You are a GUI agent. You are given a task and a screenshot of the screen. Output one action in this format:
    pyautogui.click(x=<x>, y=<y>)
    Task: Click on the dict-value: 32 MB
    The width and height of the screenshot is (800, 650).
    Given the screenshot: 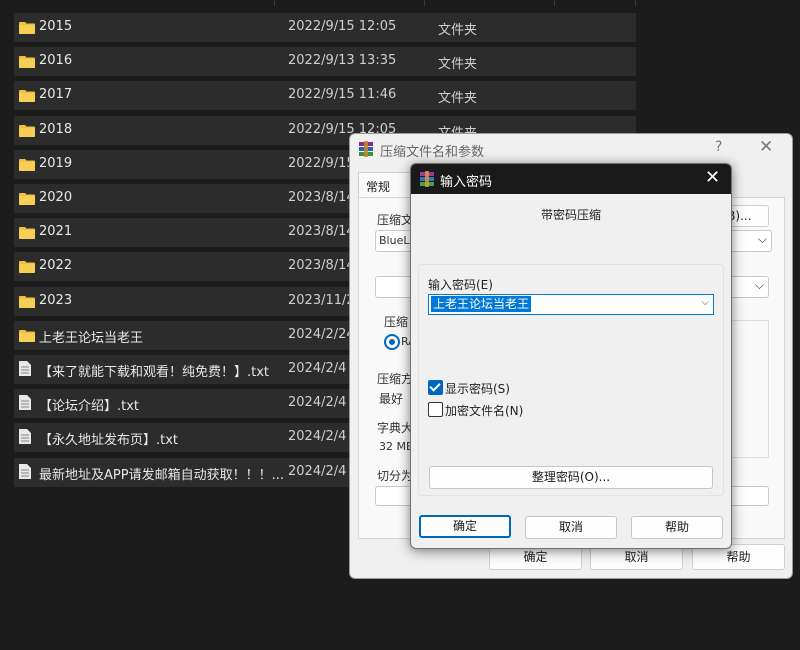 What is the action you would take?
    pyautogui.click(x=396, y=446)
    